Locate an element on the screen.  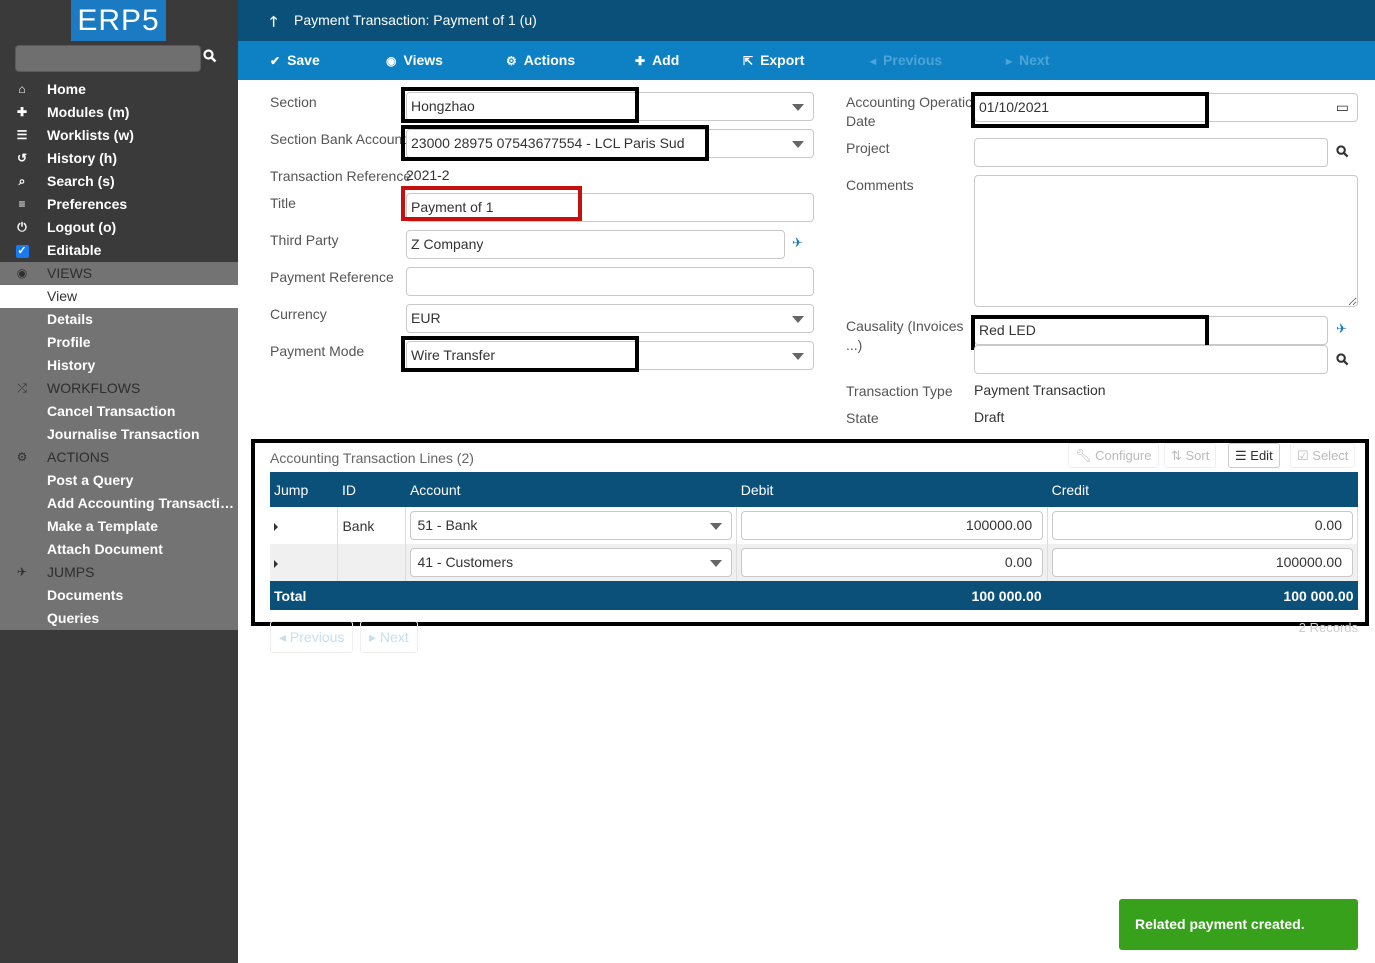
sidebar-item-label: History (h) is located at coordinates (82, 158).